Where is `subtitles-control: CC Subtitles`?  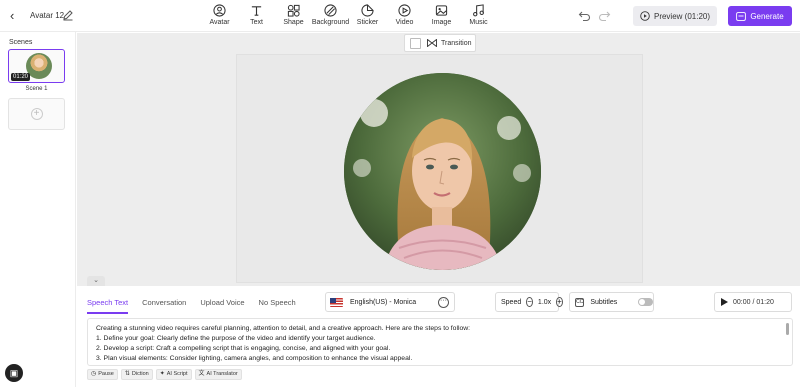
subtitles-control: CC Subtitles is located at coordinates (611, 302).